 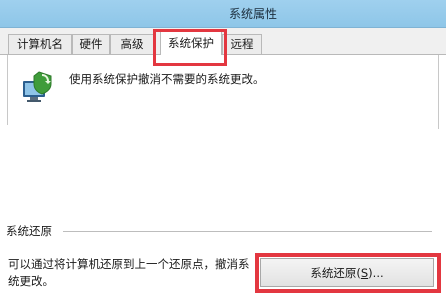 I want to click on group-divider, so click(x=247, y=231).